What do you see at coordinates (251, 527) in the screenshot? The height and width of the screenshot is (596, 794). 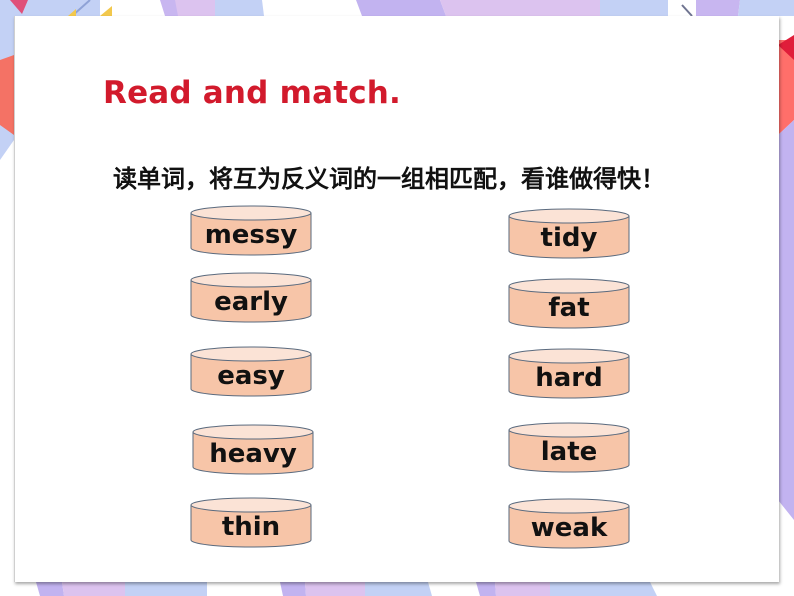 I see `word-label: thin` at bounding box center [251, 527].